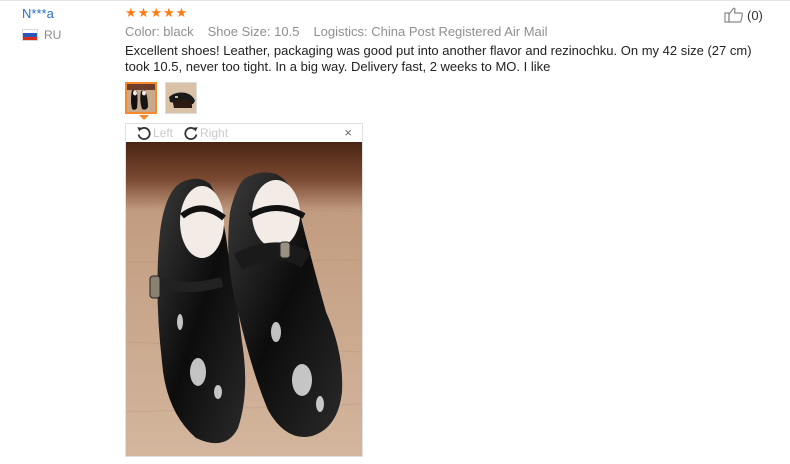 This screenshot has height=464, width=790. What do you see at coordinates (191, 133) in the screenshot?
I see `rotate-right-icon` at bounding box center [191, 133].